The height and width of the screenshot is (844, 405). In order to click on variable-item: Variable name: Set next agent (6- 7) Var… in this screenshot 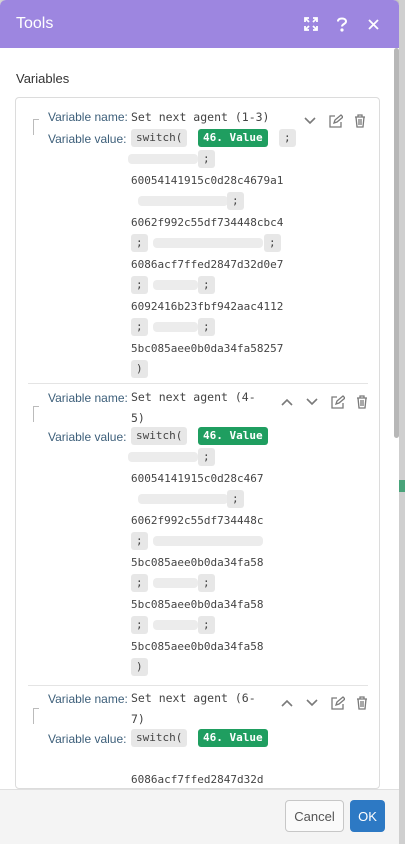, I will do `click(199, 737)`.